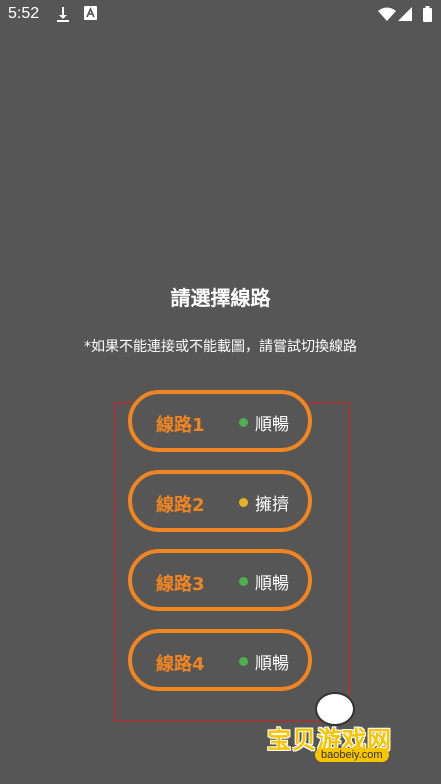  What do you see at coordinates (63, 14) in the screenshot?
I see `download-icon` at bounding box center [63, 14].